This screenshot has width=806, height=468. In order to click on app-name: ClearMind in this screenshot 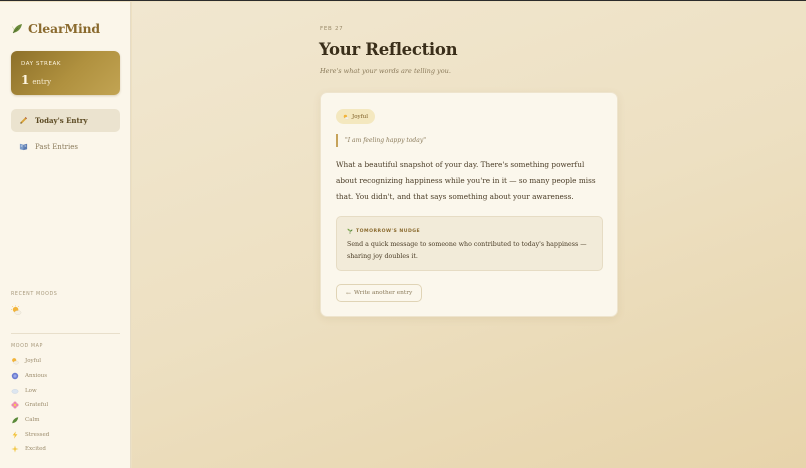, I will do `click(64, 28)`.